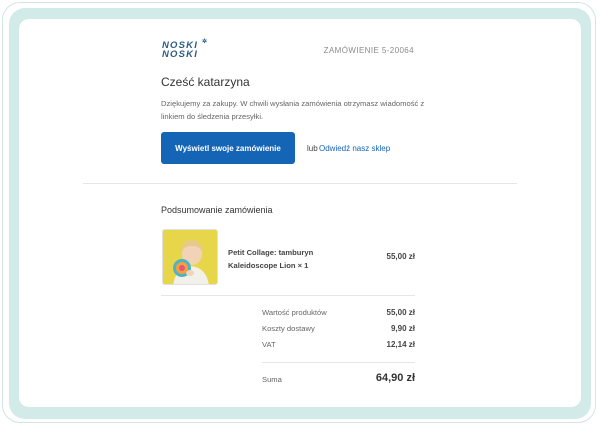 This screenshot has height=427, width=600. I want to click on total-value: 64,90 zł, so click(395, 378).